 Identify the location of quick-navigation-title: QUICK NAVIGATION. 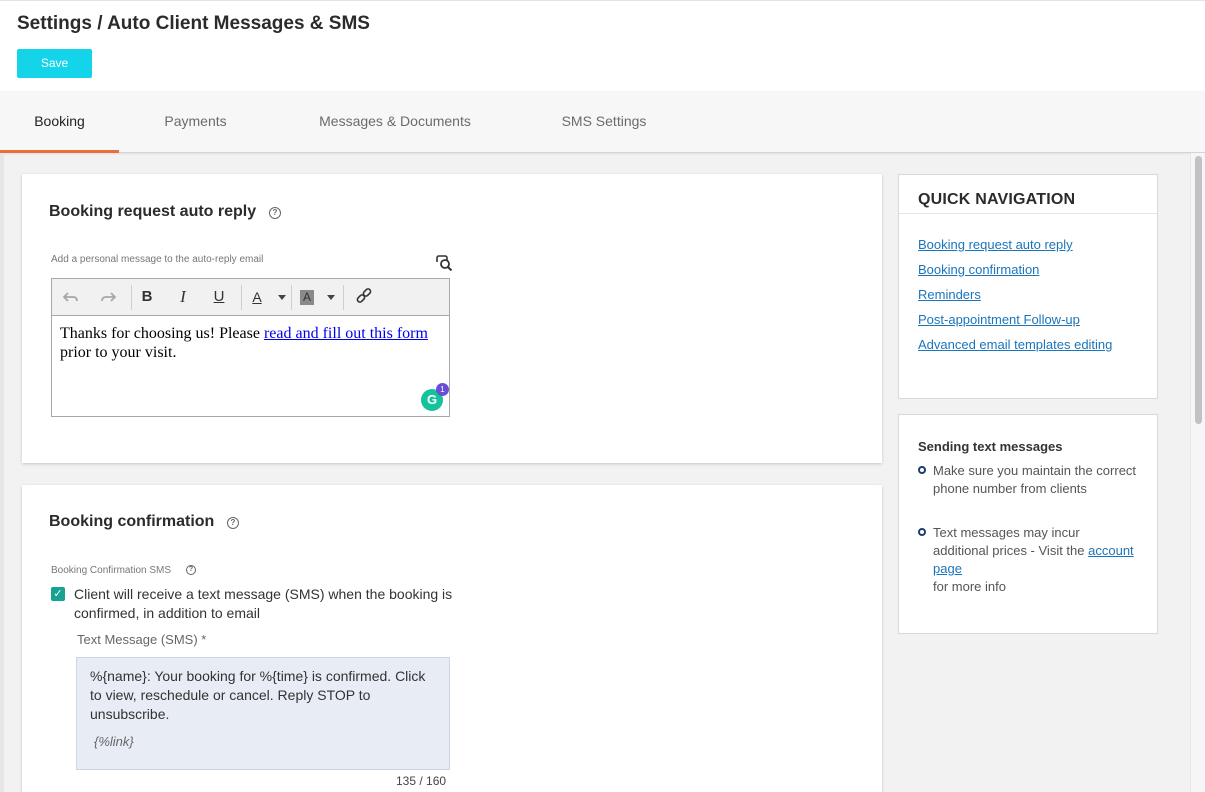
(997, 199).